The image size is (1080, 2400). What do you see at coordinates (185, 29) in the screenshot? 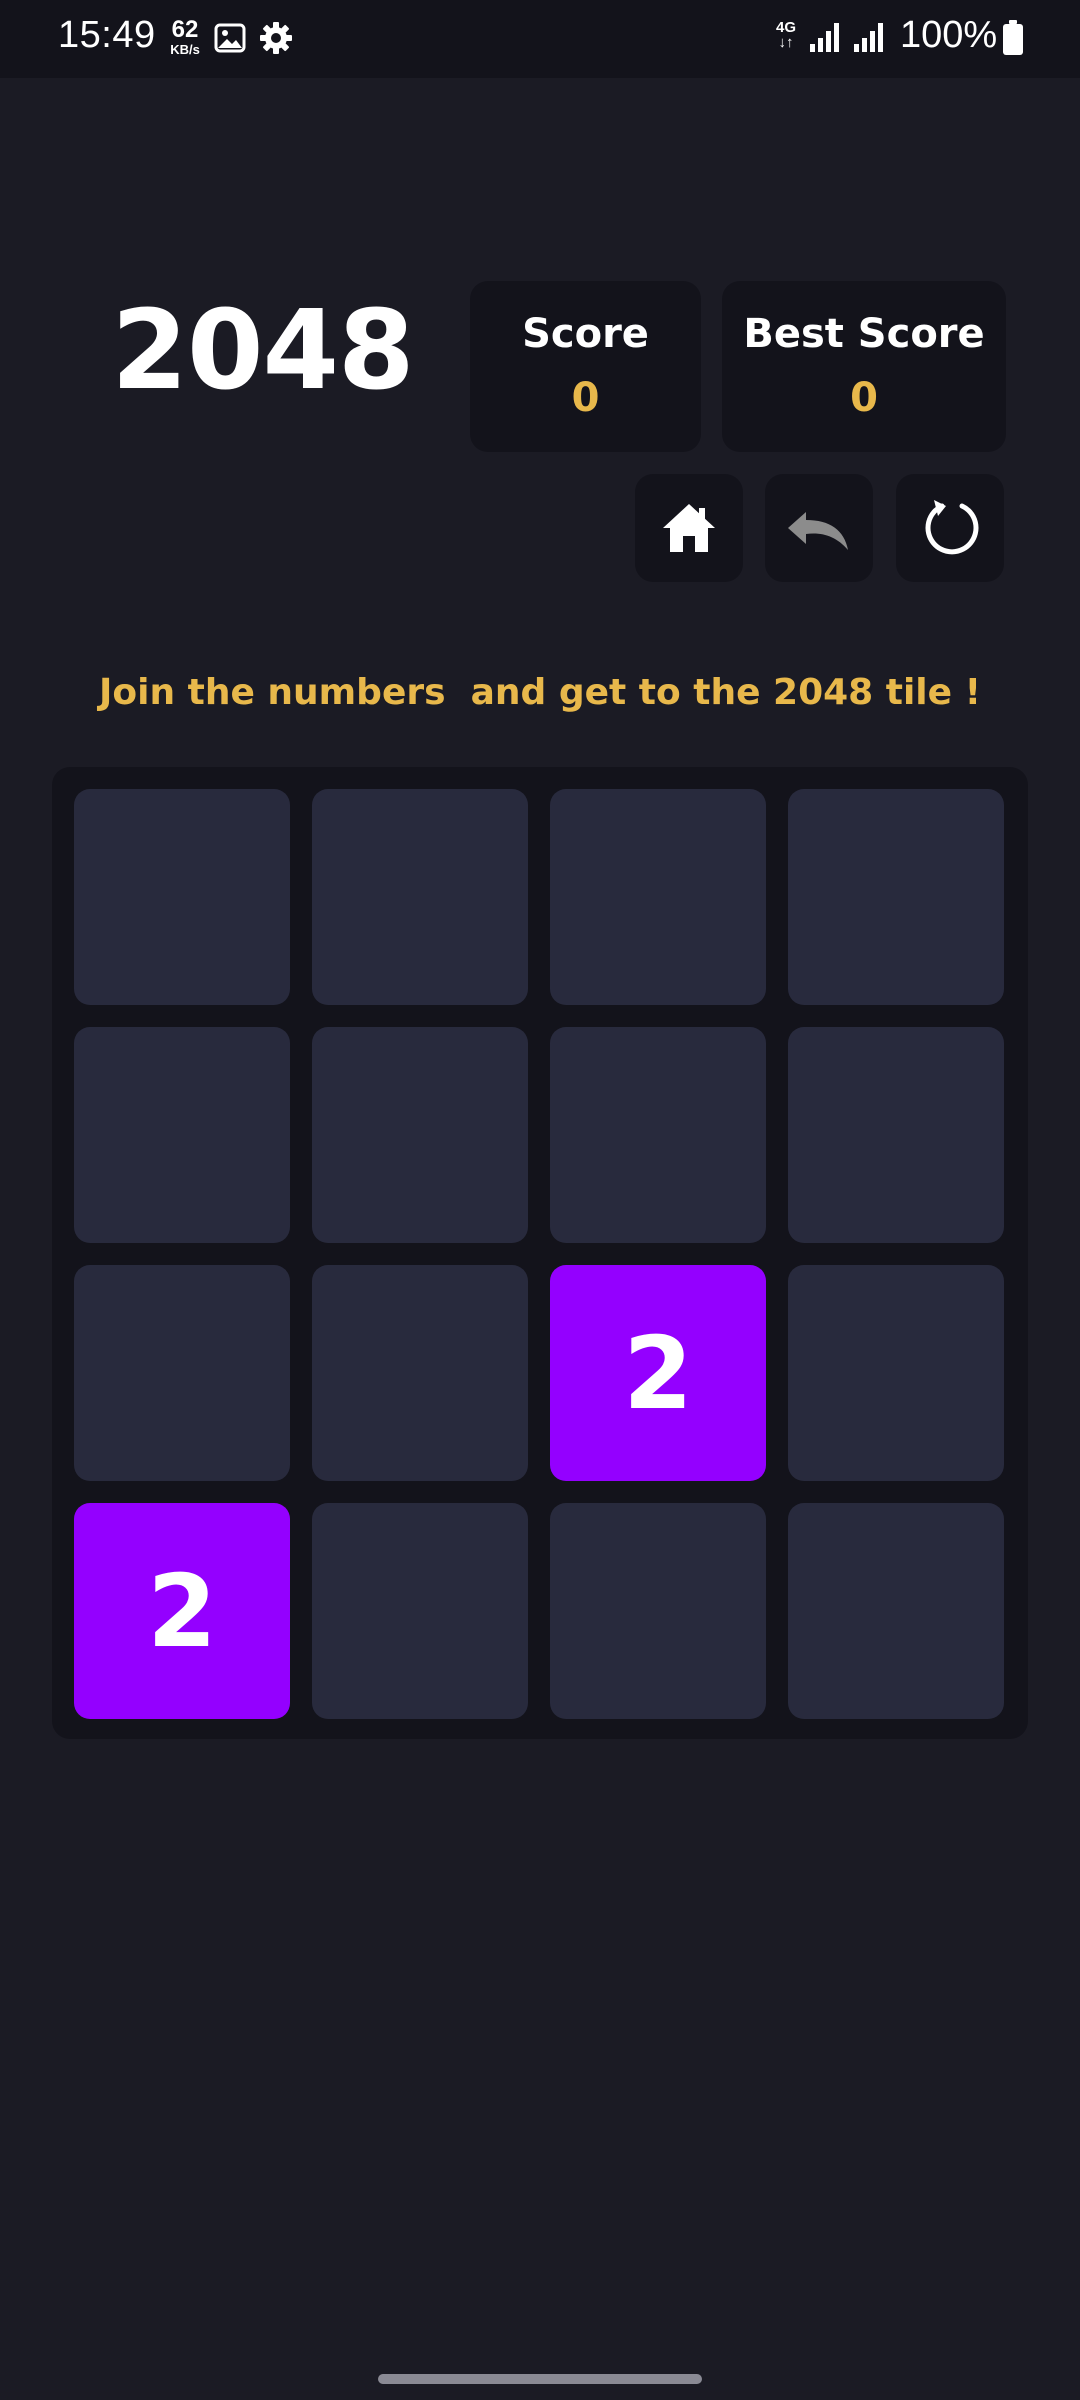
I see `network-speed-value: 62` at bounding box center [185, 29].